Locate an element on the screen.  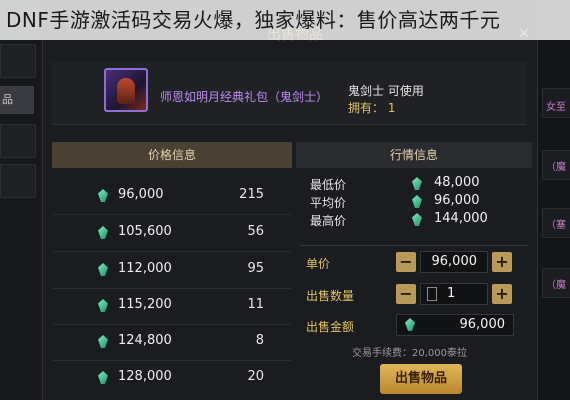
item-owned-count: 拥有： 1 is located at coordinates (372, 108).